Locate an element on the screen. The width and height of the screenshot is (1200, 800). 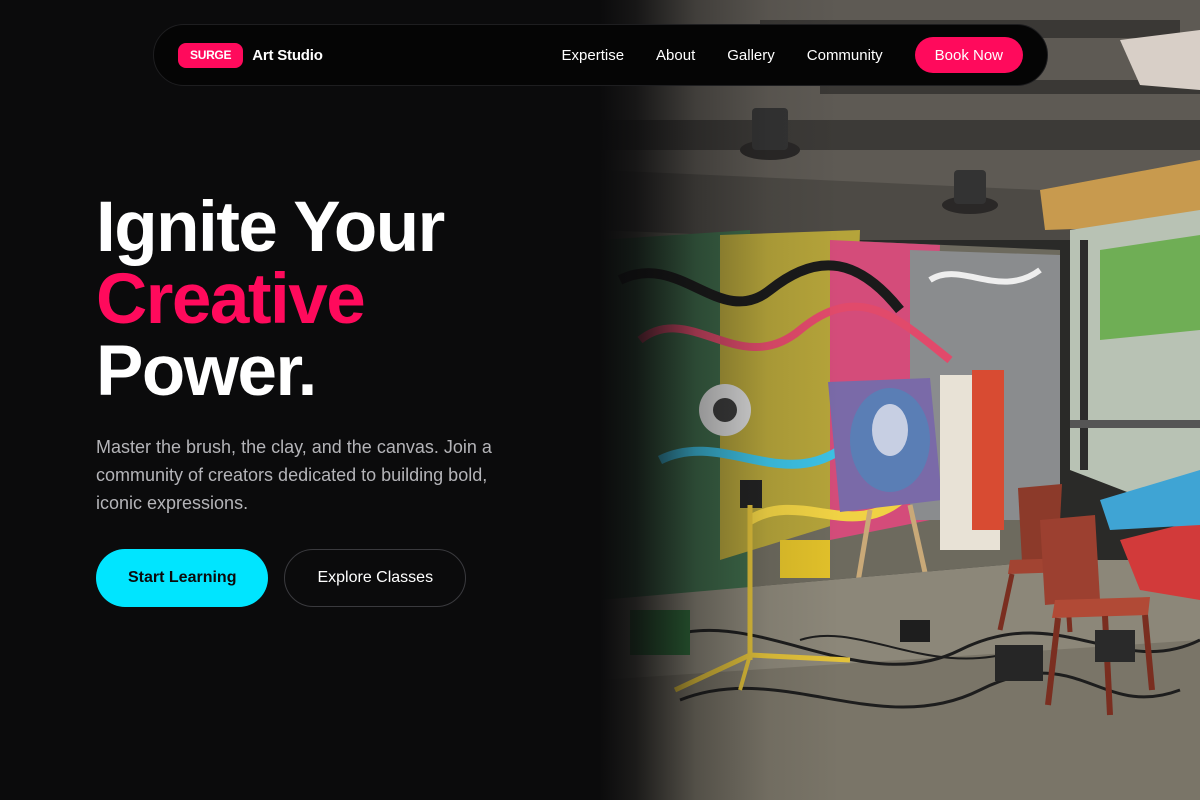
headline-line-1: Ignite Your is located at coordinates (270, 227).